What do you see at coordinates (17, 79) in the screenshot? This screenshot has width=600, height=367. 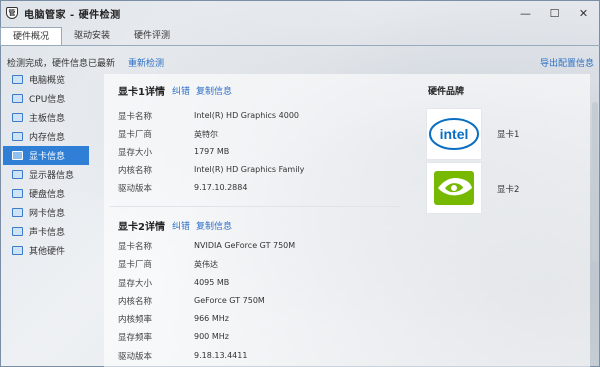 I see `computer-icon` at bounding box center [17, 79].